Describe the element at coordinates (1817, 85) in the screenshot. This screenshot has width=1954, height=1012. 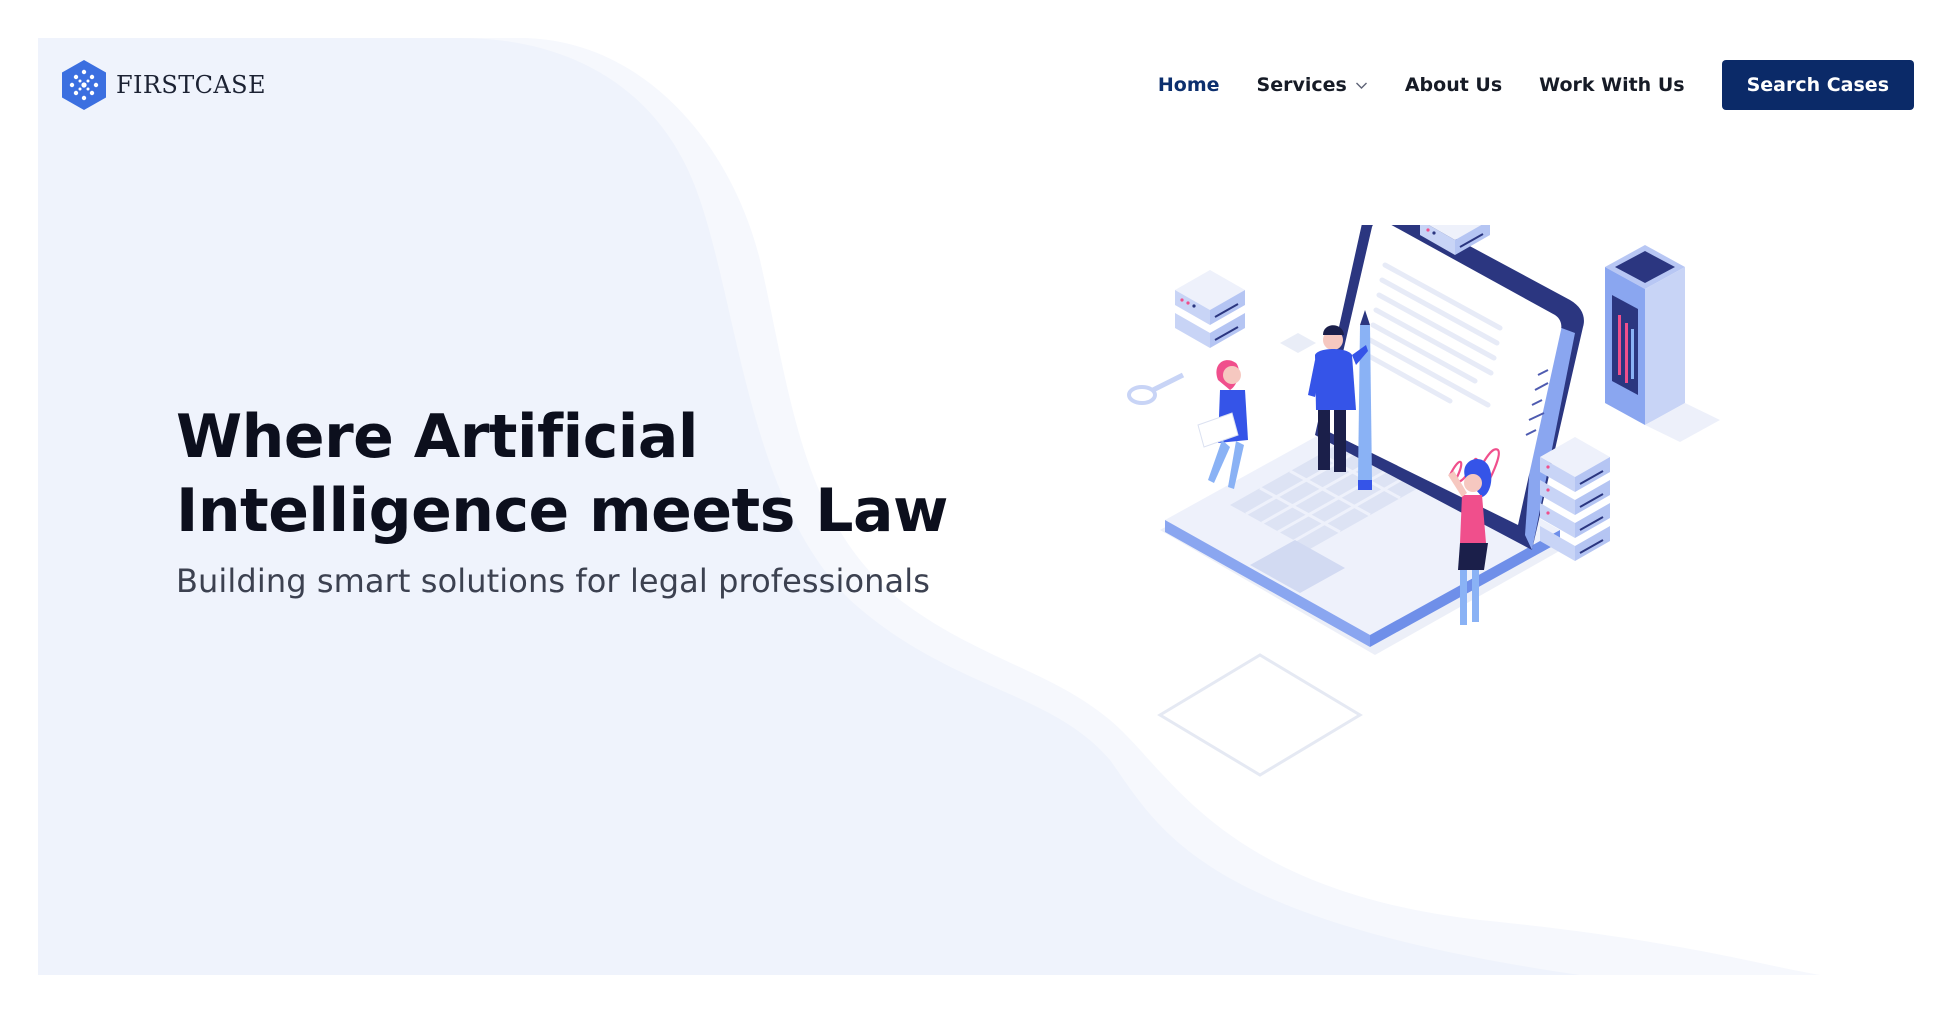
I see `search-cases-button: Search Cases` at that location.